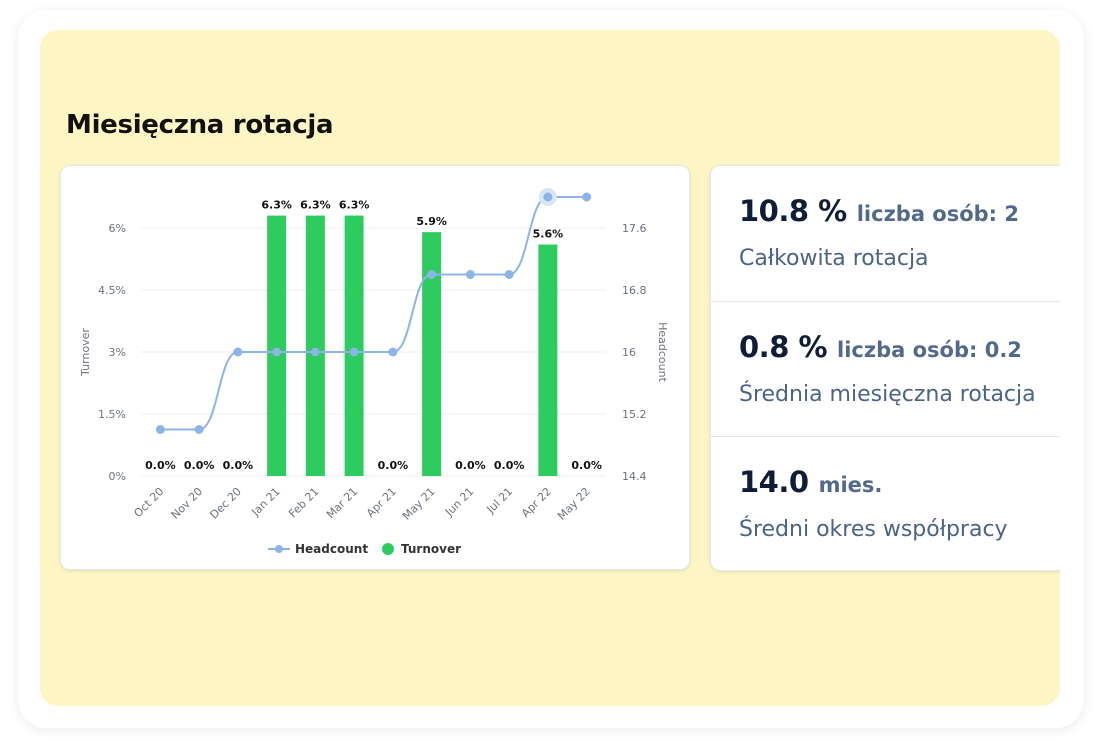 The height and width of the screenshot is (756, 1100). What do you see at coordinates (225, 503) in the screenshot?
I see `x-tick-label: Dec 20` at bounding box center [225, 503].